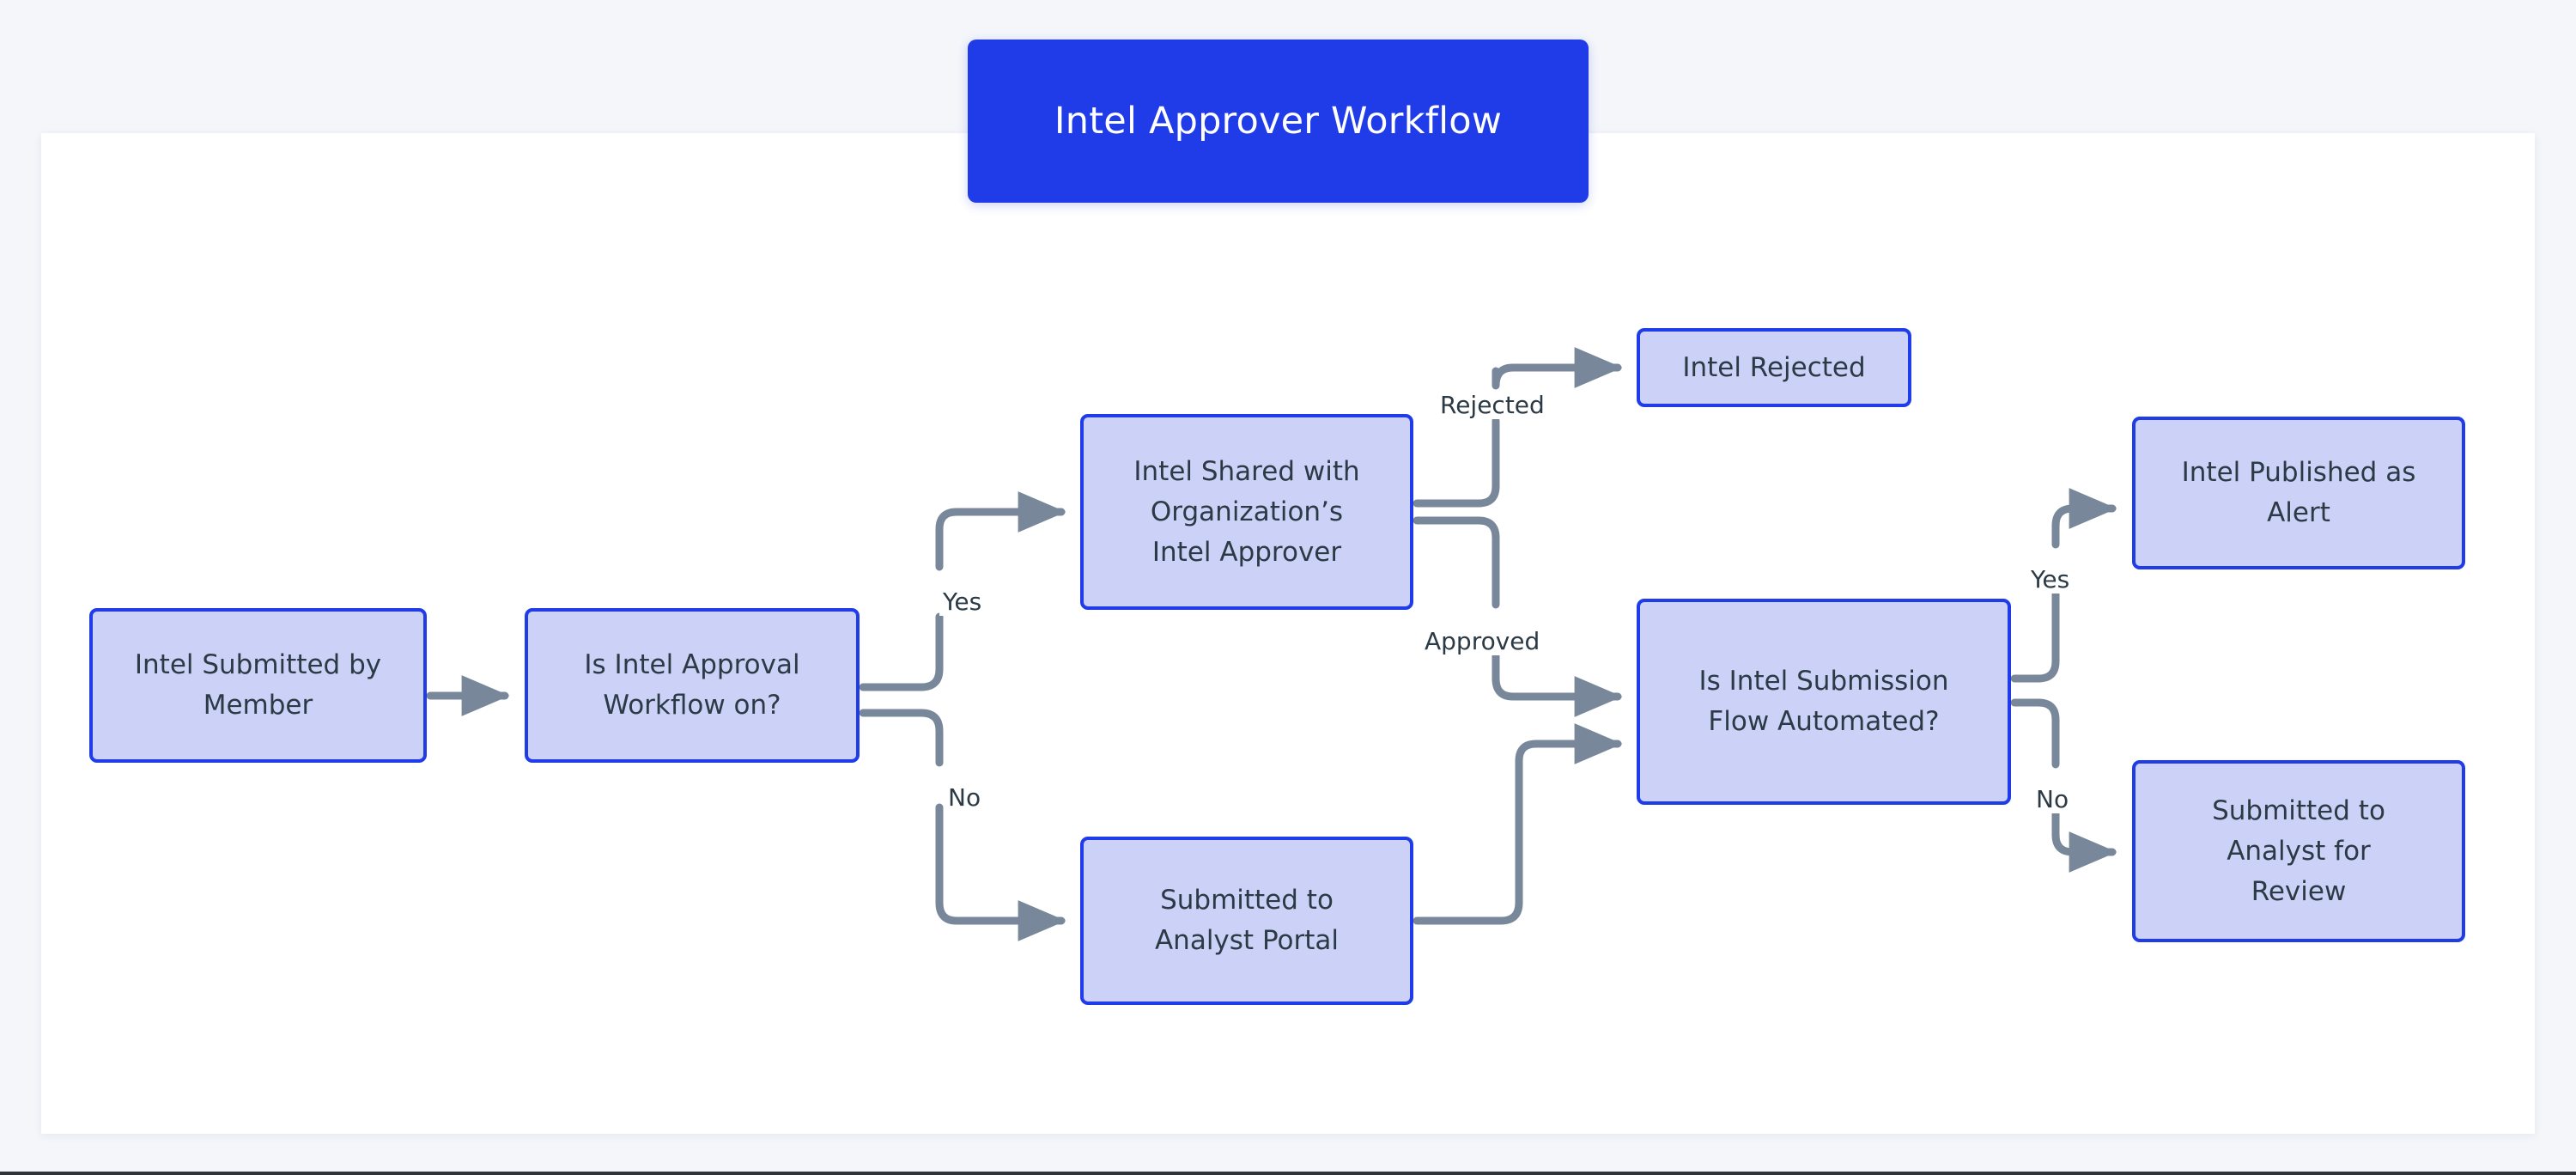  I want to click on edge-label-rejected: Rejected, so click(1492, 405).